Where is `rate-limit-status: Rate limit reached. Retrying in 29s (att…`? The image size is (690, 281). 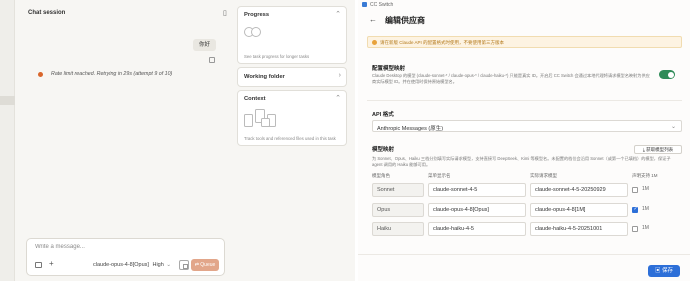
rate-limit-status: Rate limit reached. Retrying in 29s (att… is located at coordinates (105, 74).